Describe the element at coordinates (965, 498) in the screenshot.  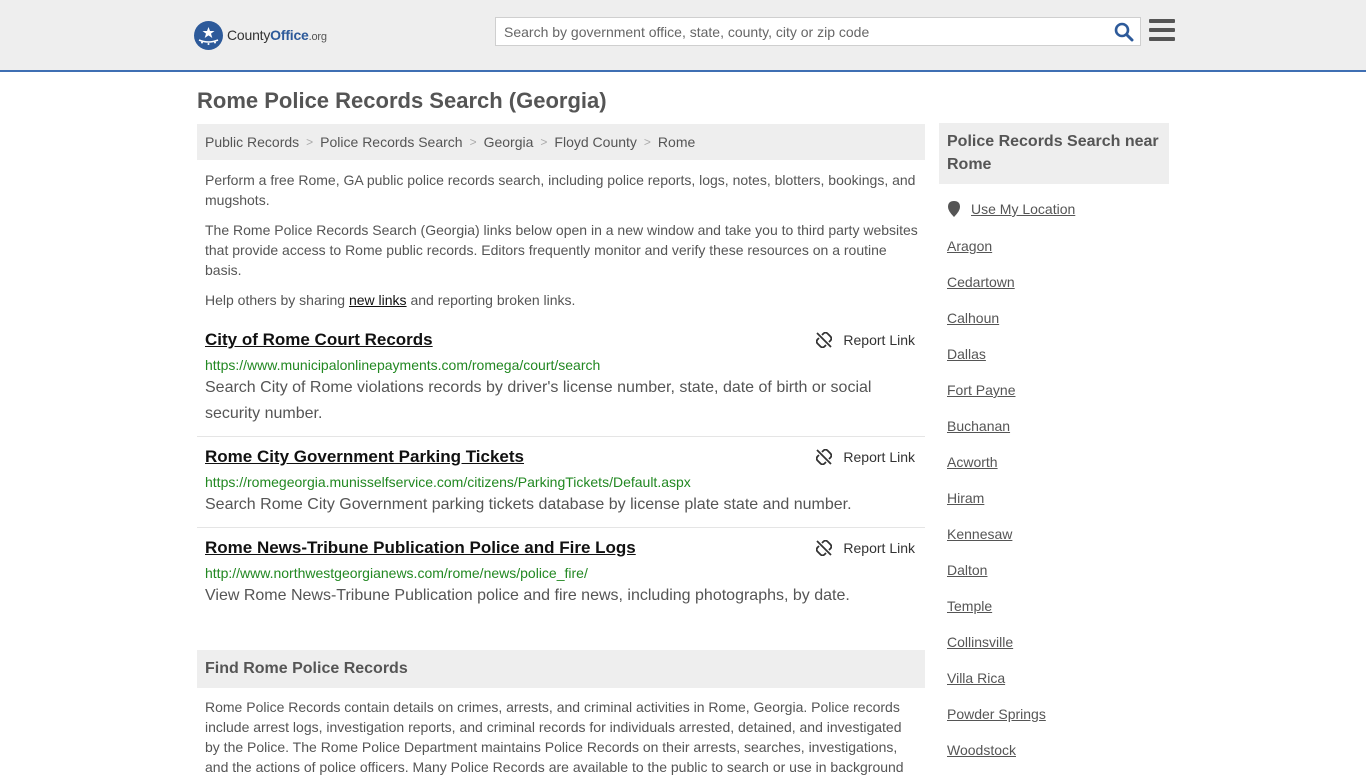
I see `sidebar-city-link: Hiram` at that location.